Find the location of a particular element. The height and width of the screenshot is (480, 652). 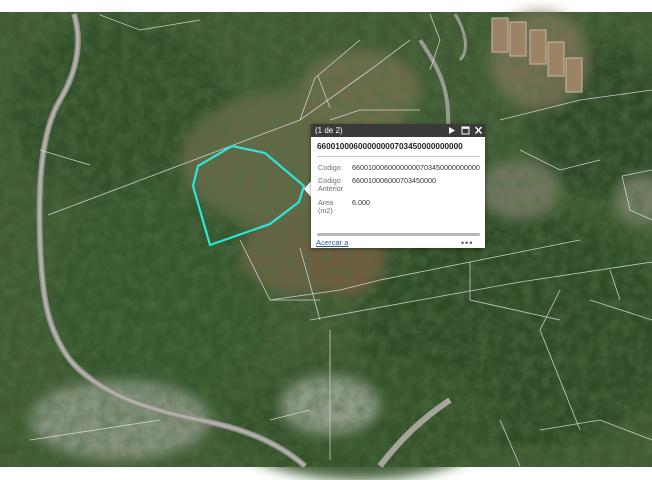

attr-value-area: 6.000 is located at coordinates (361, 202).